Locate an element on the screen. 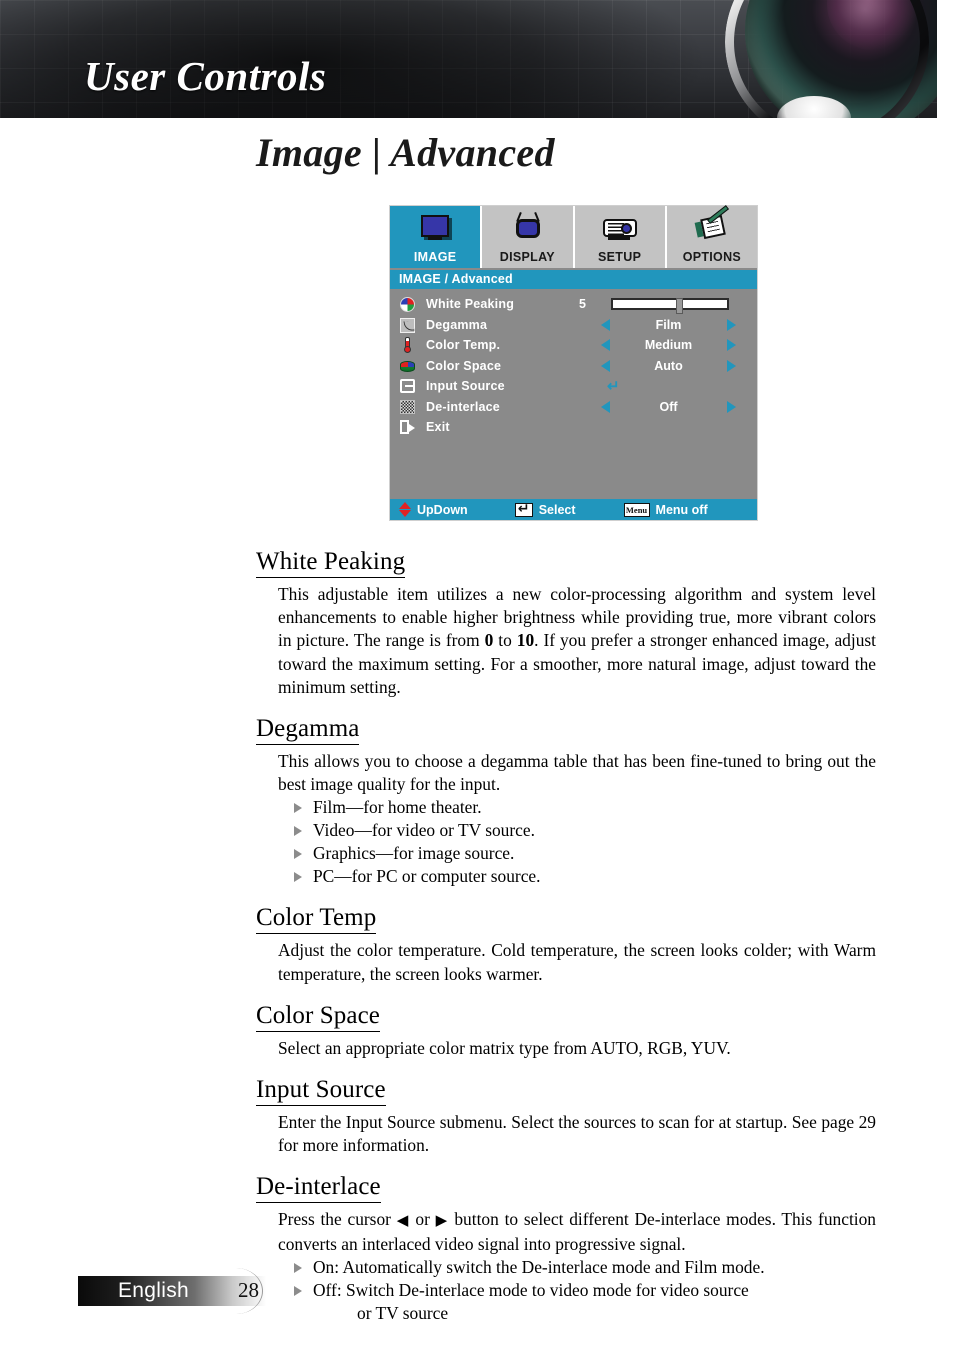 This screenshot has width=954, height=1354. projector-icon is located at coordinates (620, 228).